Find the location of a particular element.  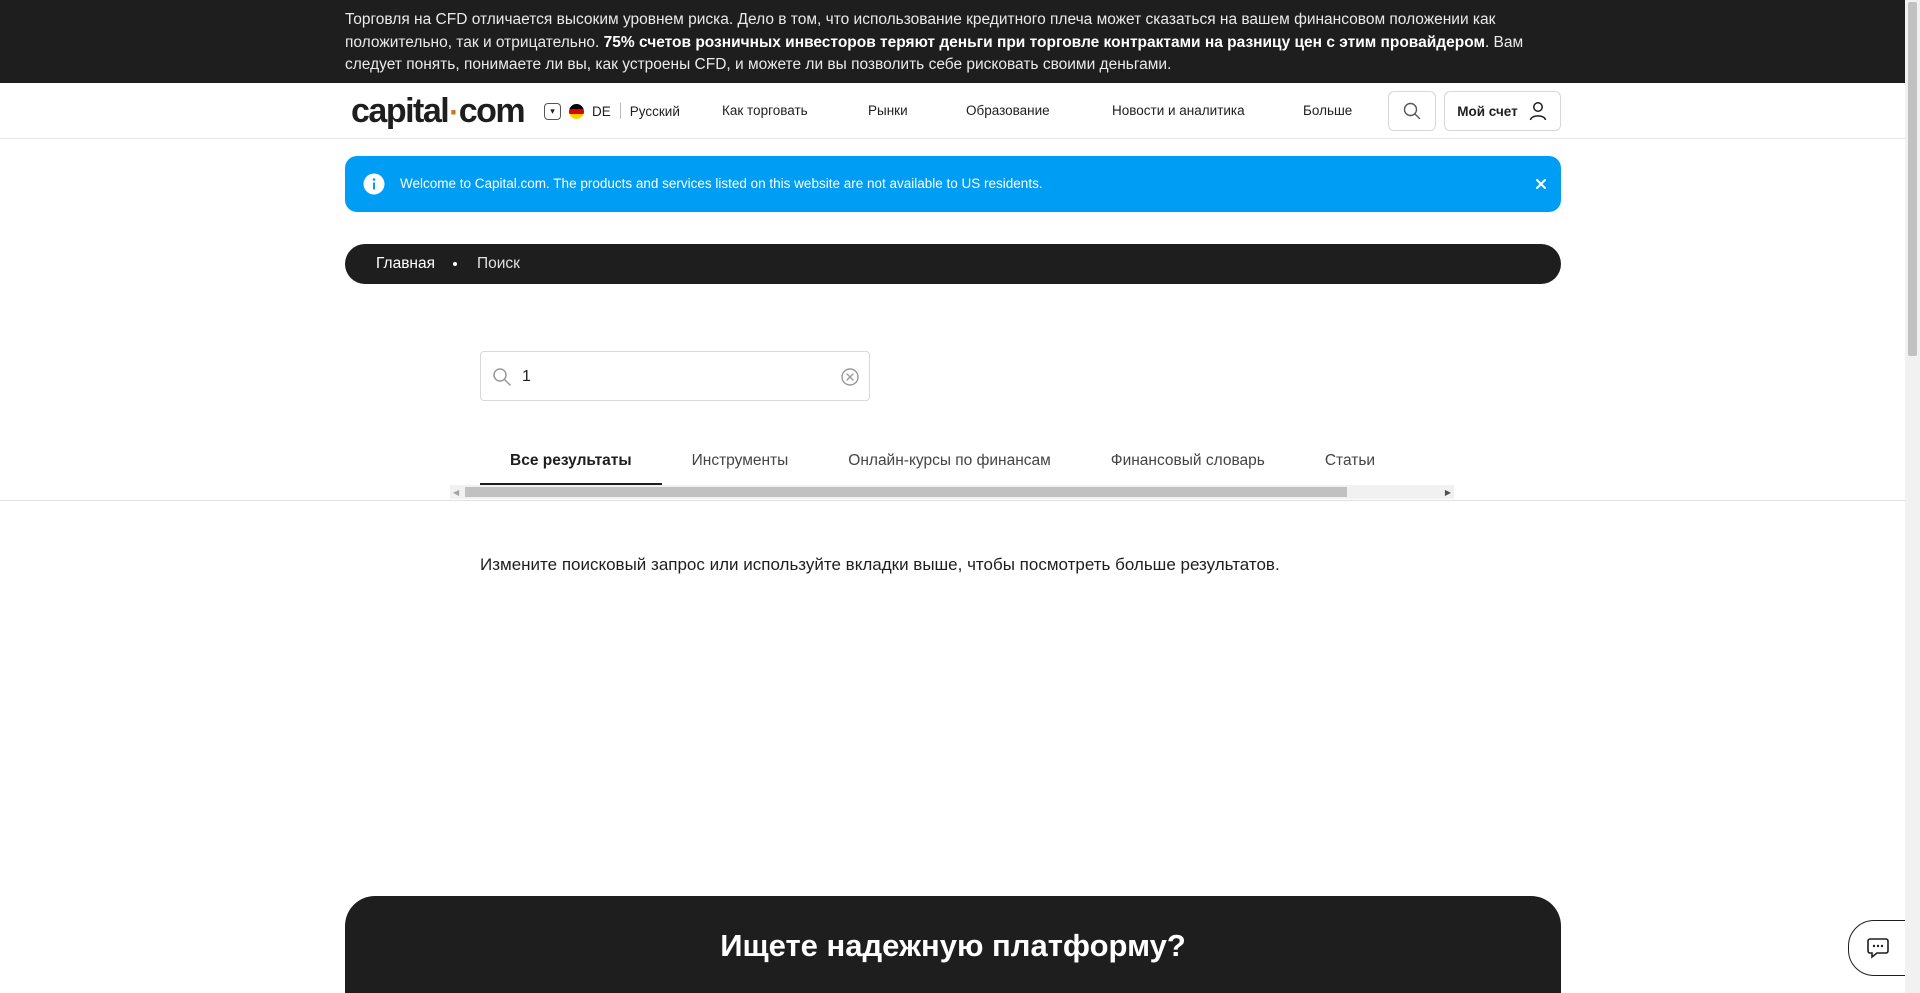

user-icon is located at coordinates (1537, 111).